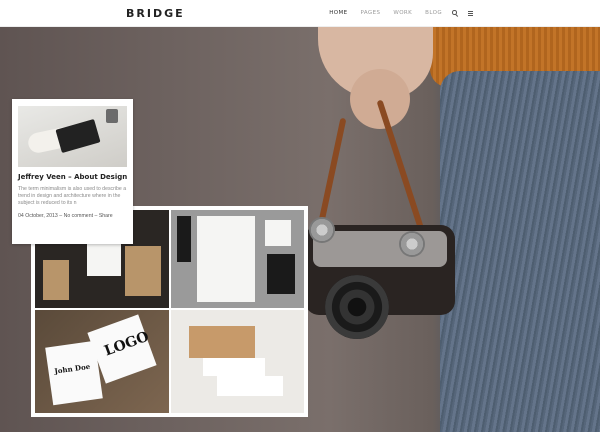  I want to click on camera, so click(380, 278).